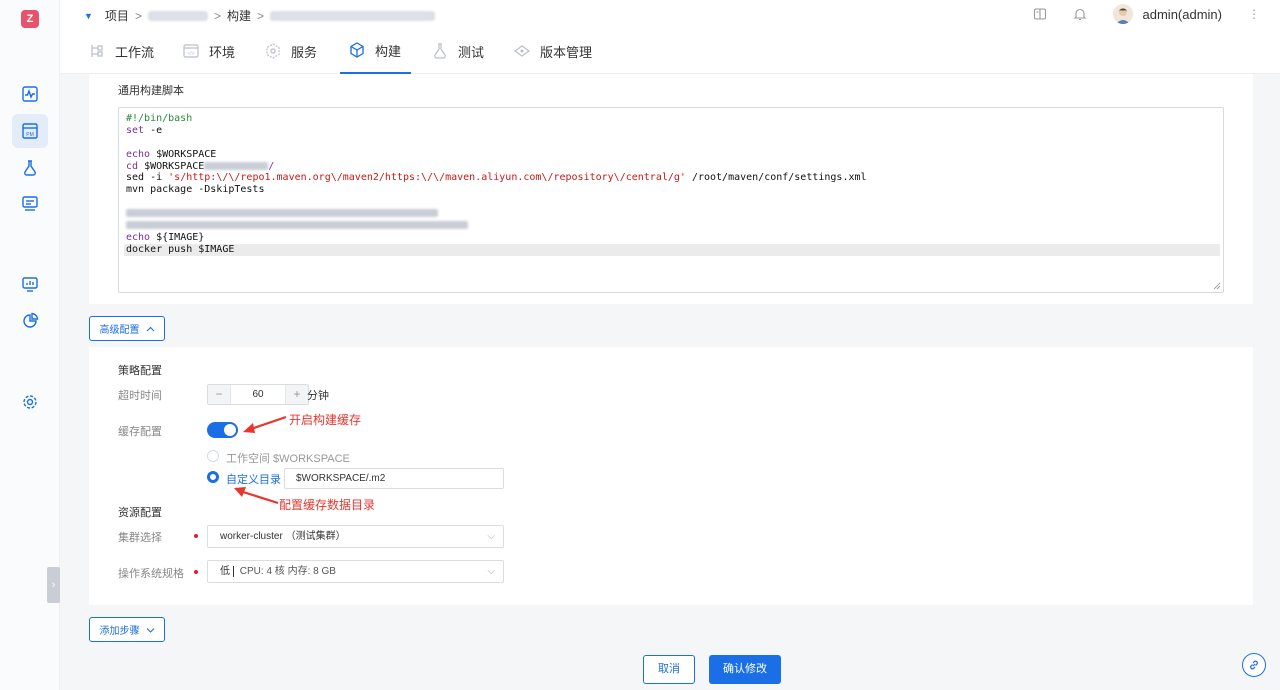 The width and height of the screenshot is (1280, 690). I want to click on confirm-button: 确认修改, so click(745, 669).